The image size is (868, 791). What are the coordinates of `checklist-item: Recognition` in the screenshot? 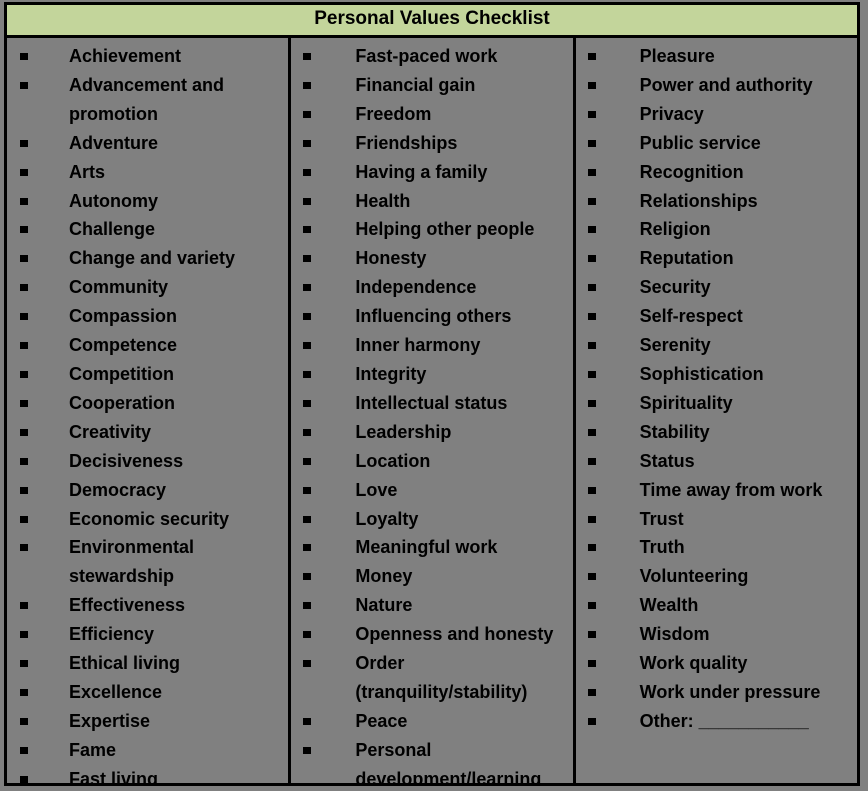 It's located at (715, 172).